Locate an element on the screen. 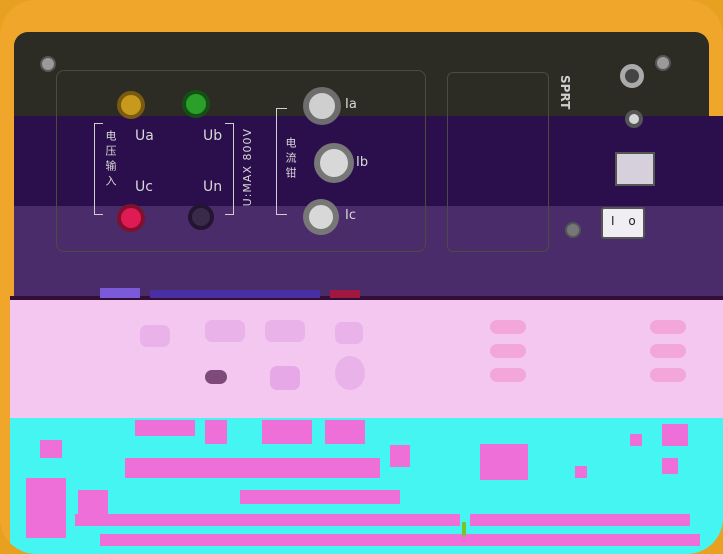  voltage-socket-un is located at coordinates (201, 217).